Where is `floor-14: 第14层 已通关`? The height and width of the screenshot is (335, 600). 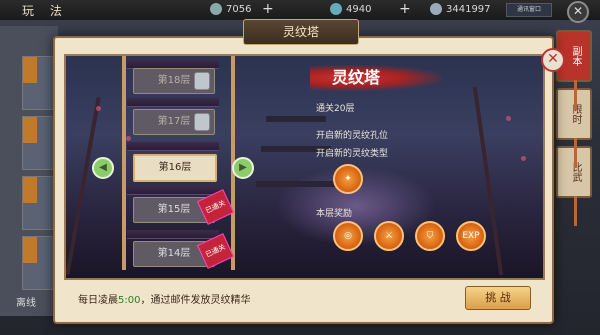 floor-14: 第14层 已通关 is located at coordinates (184, 251).